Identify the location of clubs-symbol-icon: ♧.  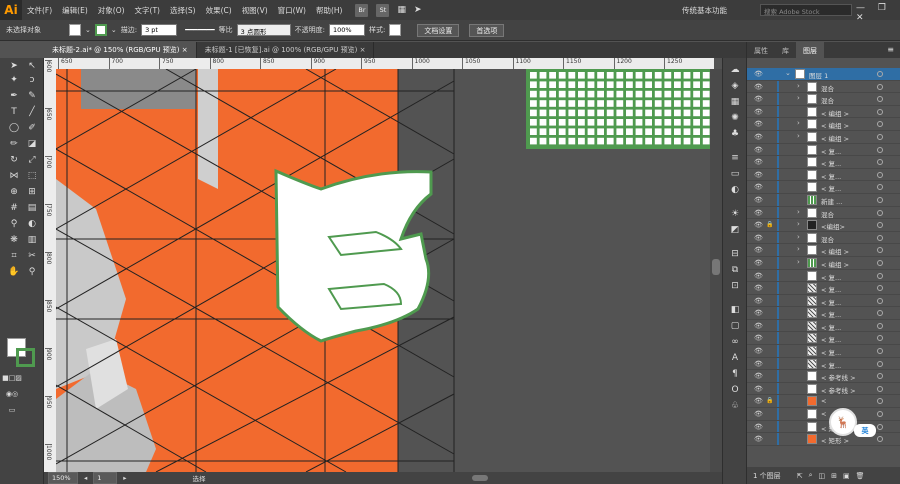
(735, 406).